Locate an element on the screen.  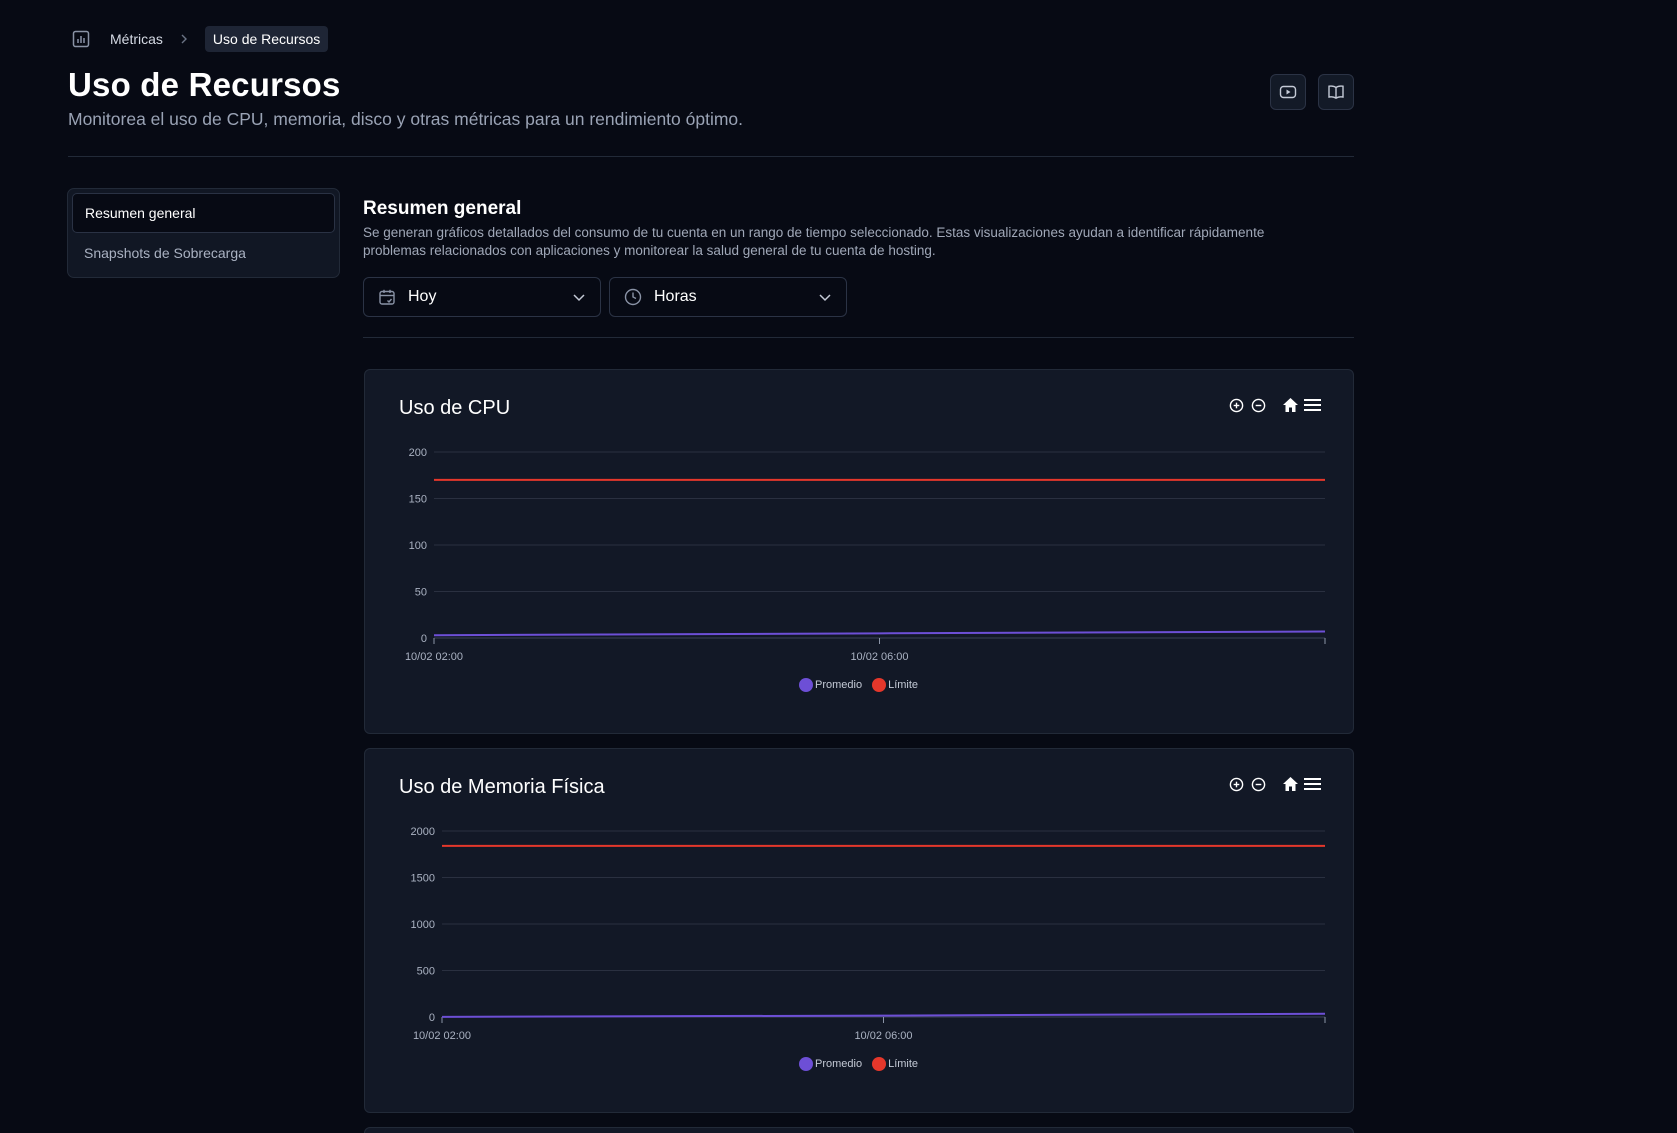
header-actions is located at coordinates (1312, 92).